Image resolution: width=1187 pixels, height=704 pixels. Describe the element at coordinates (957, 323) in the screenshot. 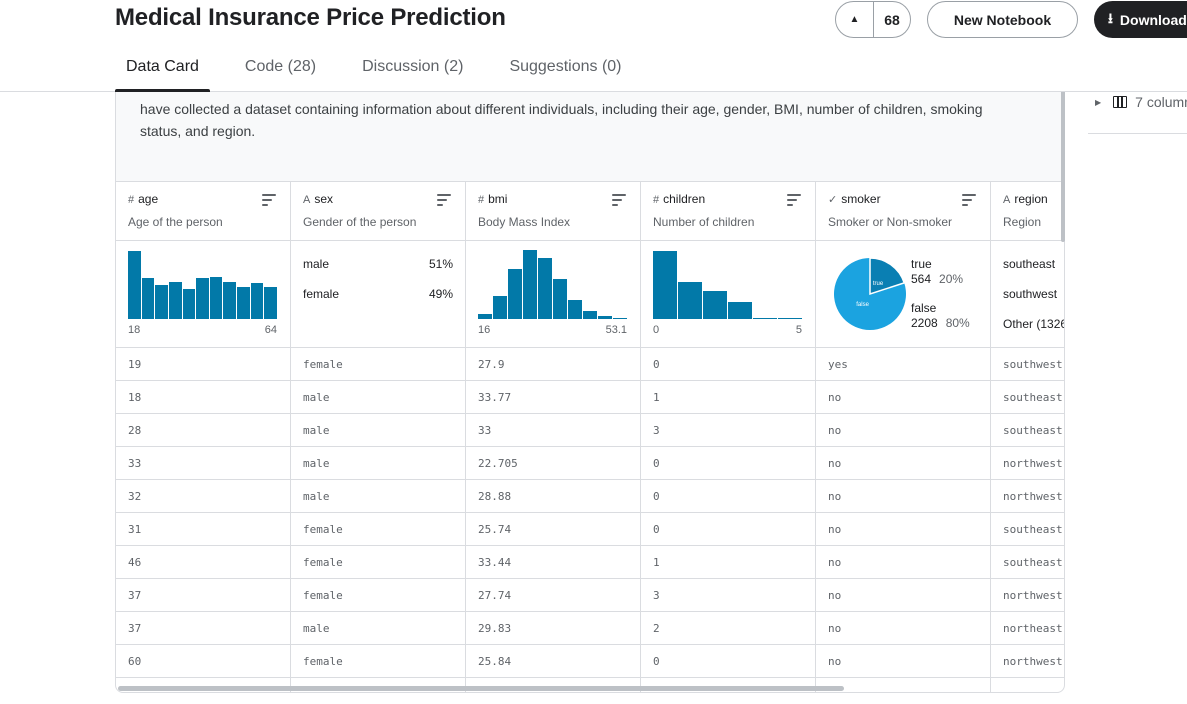

I see `legend-percent: 80%` at that location.